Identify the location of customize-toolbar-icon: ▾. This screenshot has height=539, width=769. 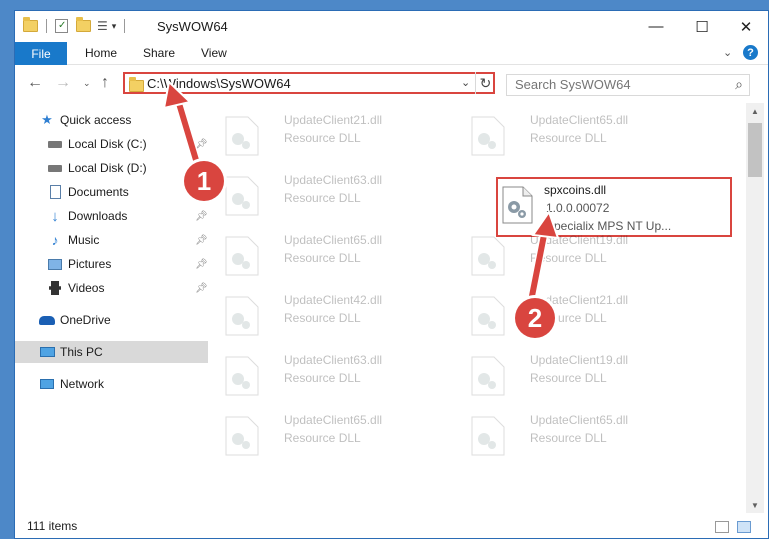
(114, 26).